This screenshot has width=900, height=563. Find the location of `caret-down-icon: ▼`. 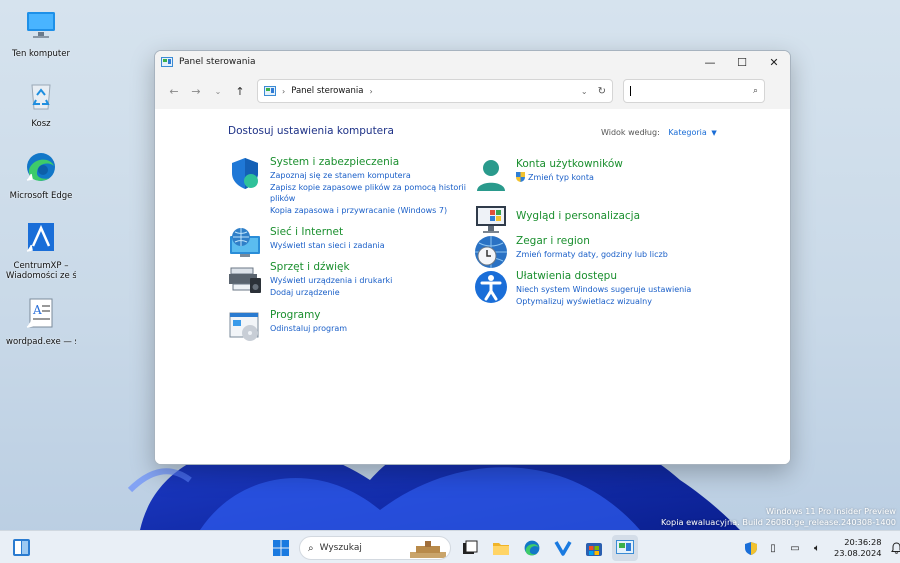

caret-down-icon: ▼ is located at coordinates (713, 133).